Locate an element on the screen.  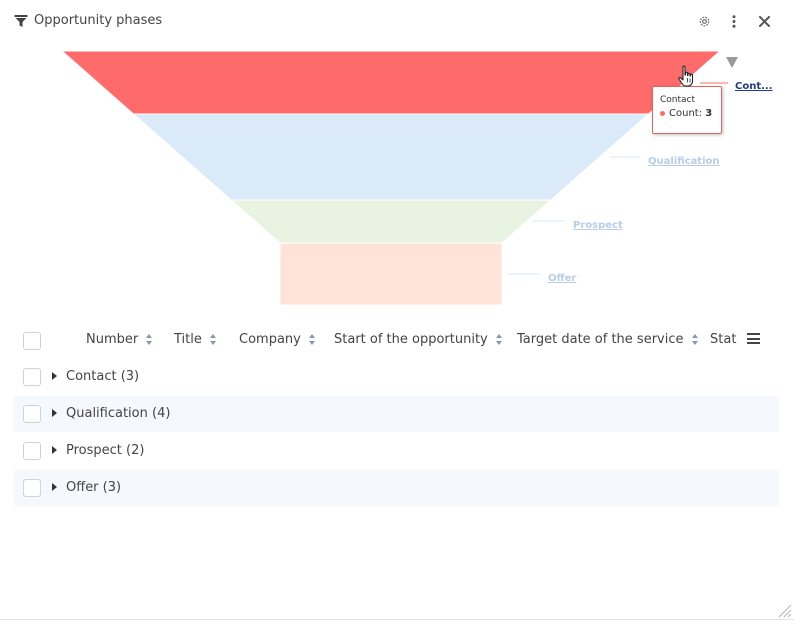
kebab-menu-icon is located at coordinates (734, 21).